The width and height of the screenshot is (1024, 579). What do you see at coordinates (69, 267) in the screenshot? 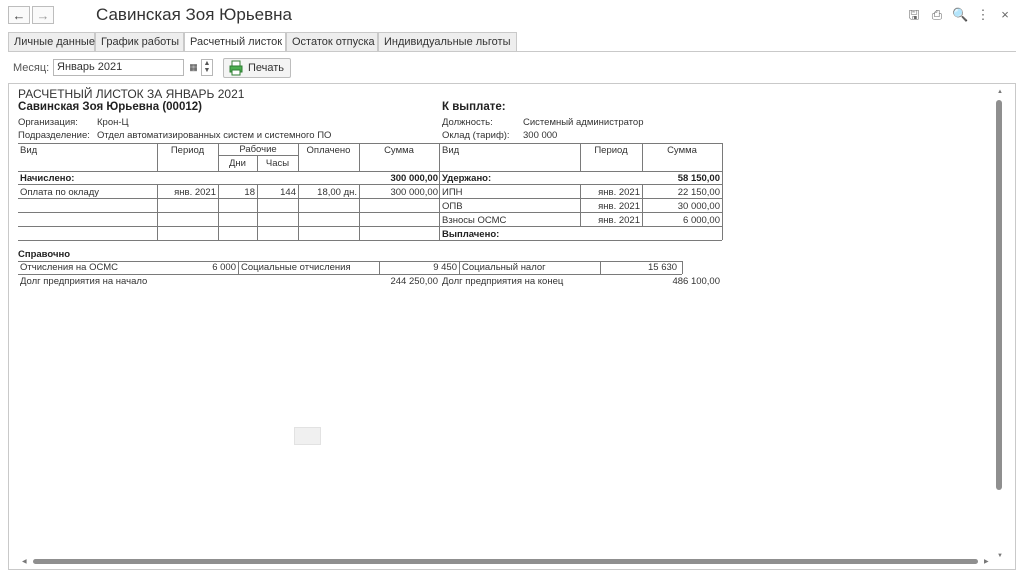
I see `osms-label: Отчисления на ОСМС` at bounding box center [69, 267].